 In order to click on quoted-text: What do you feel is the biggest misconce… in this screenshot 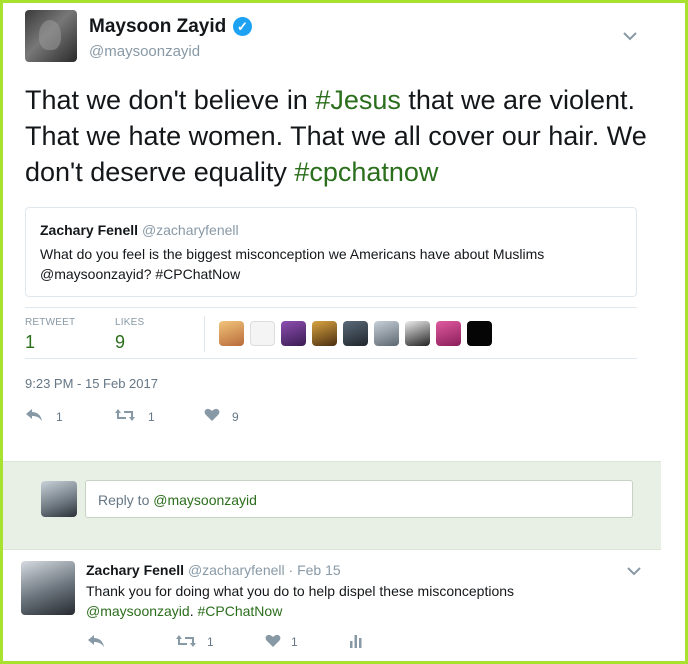, I will do `click(292, 264)`.